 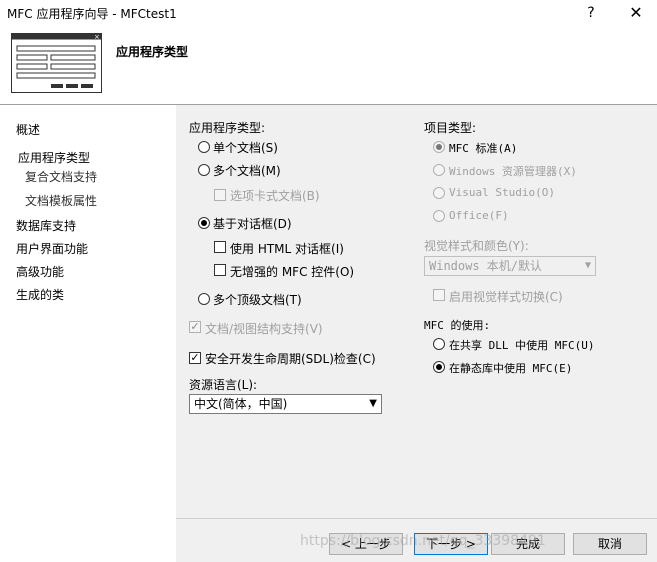 What do you see at coordinates (195, 358) in the screenshot?
I see `sdl-check-checkbox: ✓` at bounding box center [195, 358].